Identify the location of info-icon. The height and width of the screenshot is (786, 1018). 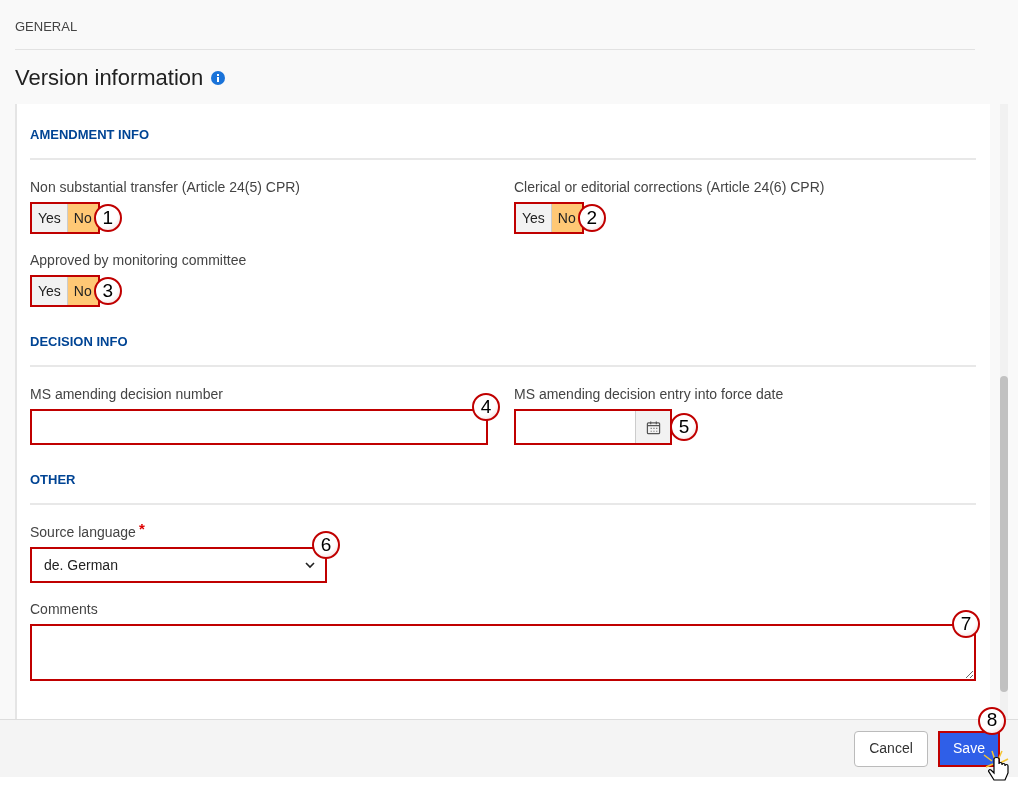
(218, 77).